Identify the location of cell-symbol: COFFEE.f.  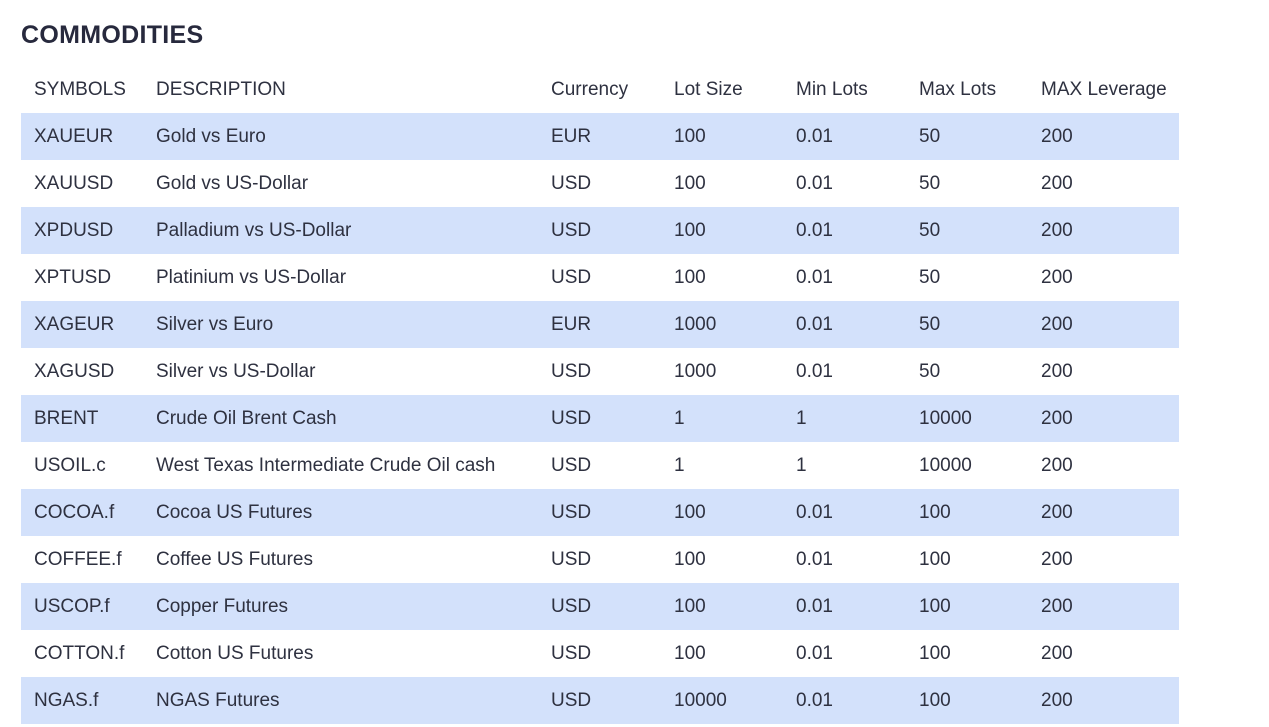
(78, 559).